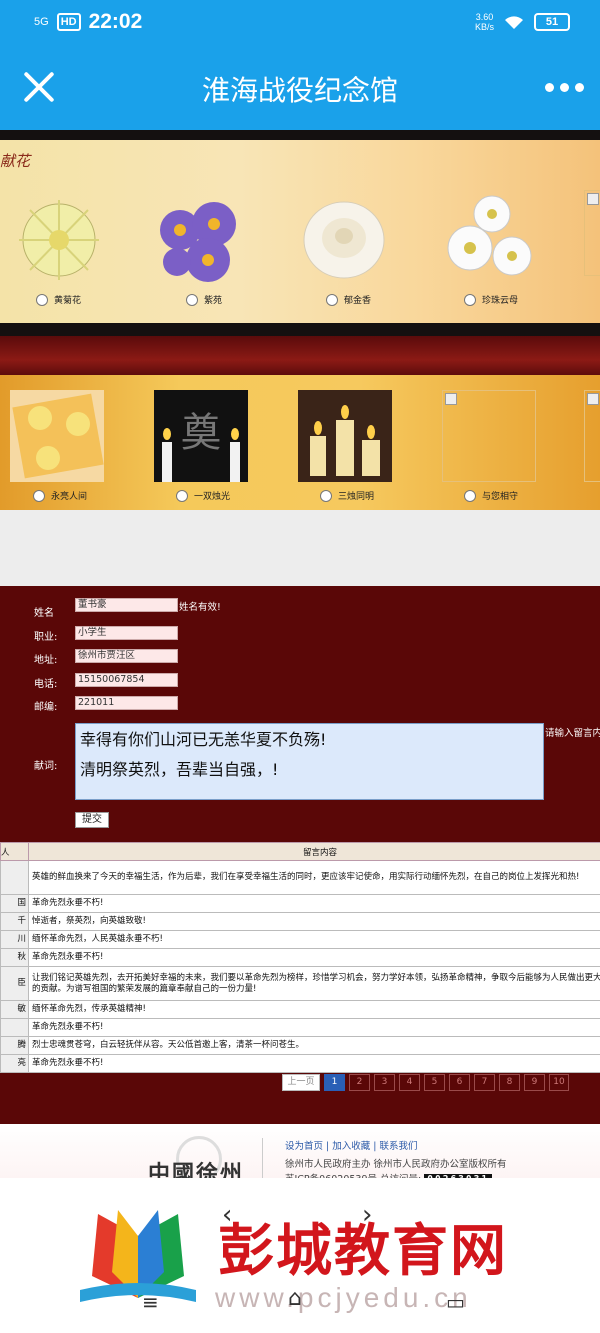 Image resolution: width=600 pixels, height=1333 pixels. I want to click on forward-icon: ›, so click(367, 1215).